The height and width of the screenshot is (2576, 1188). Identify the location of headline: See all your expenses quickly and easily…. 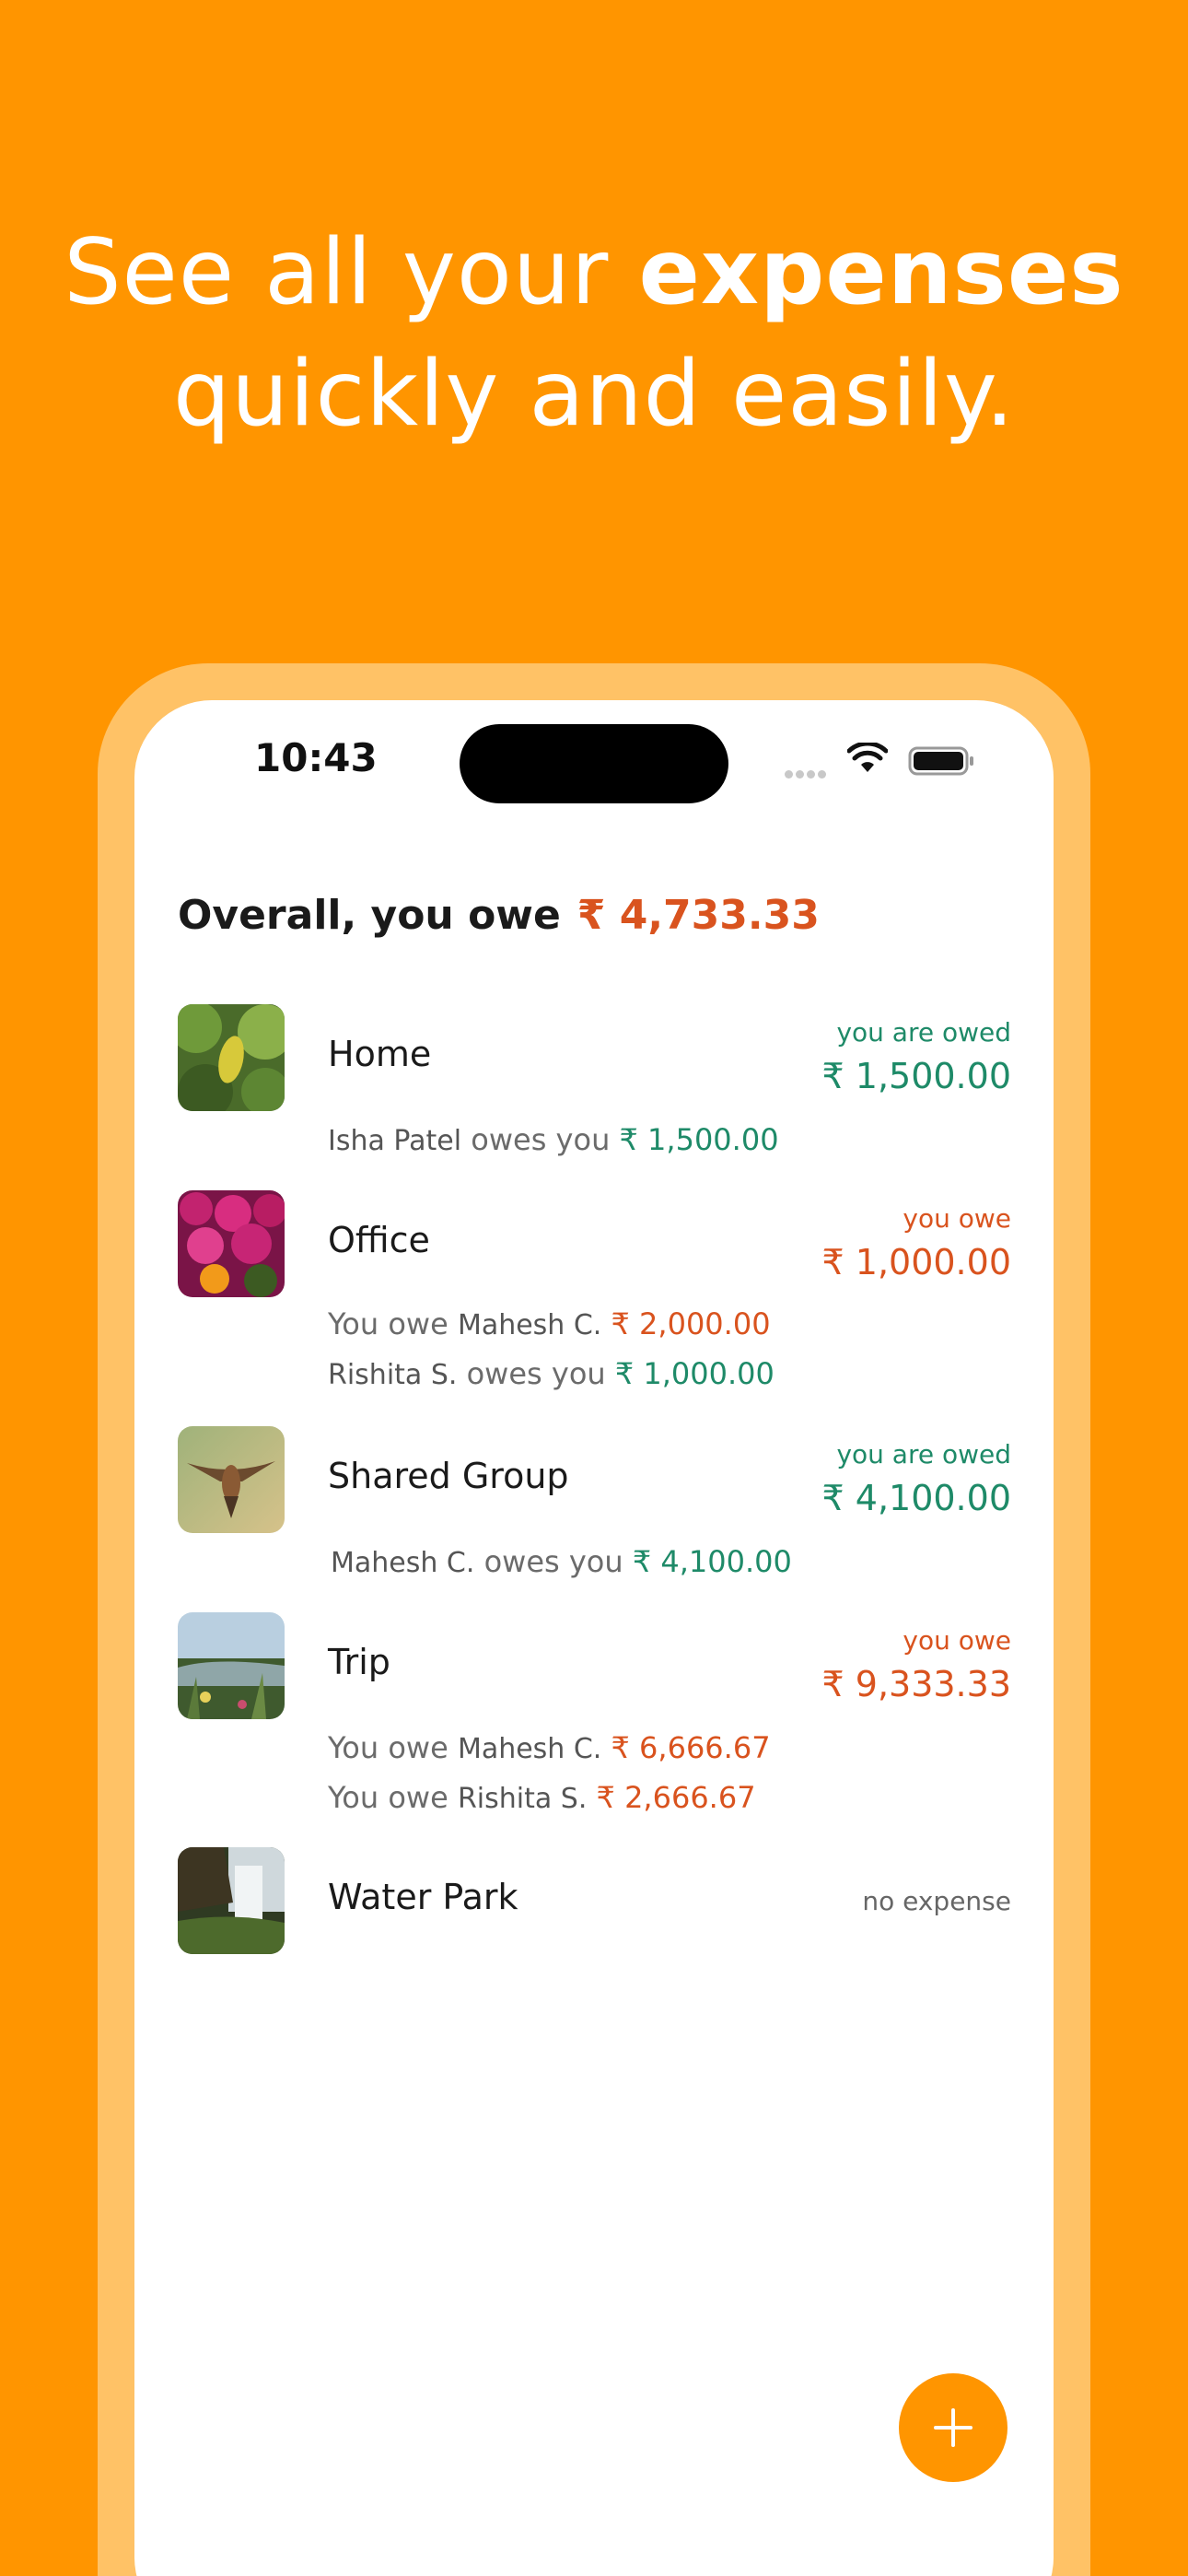
(594, 333).